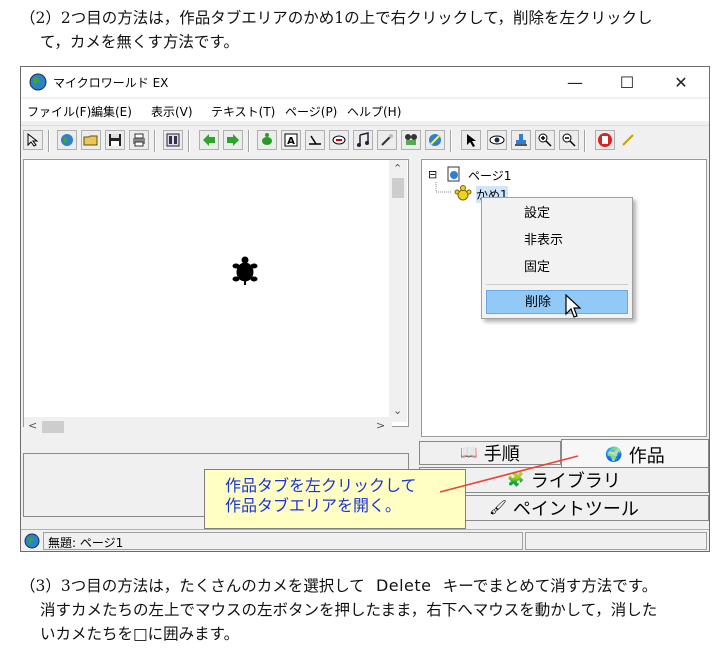 The image size is (726, 664). I want to click on slider-icon, so click(315, 140).